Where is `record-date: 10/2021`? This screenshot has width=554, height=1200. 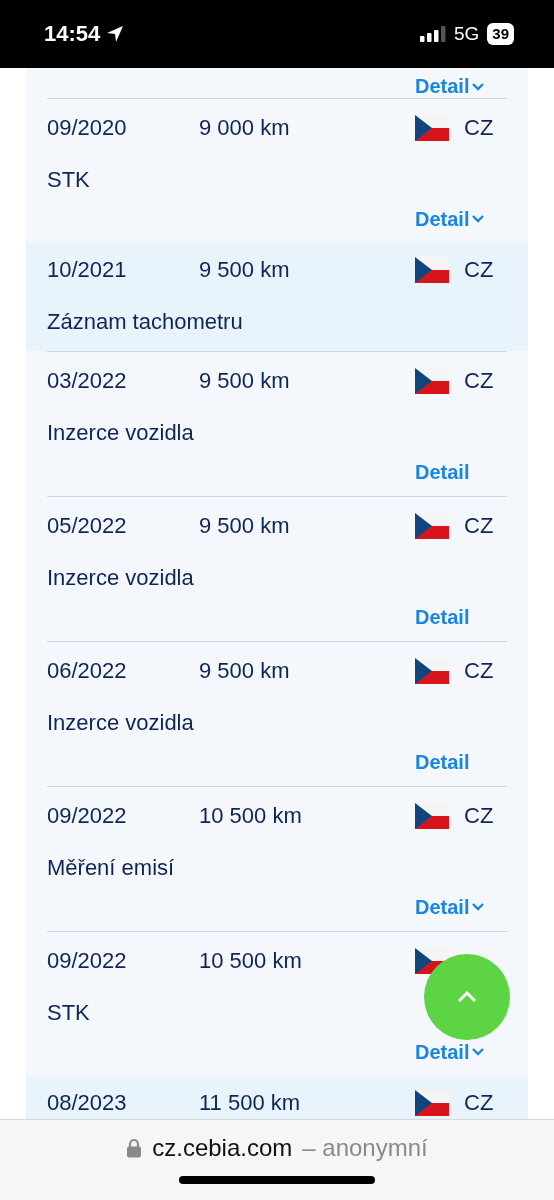
record-date: 10/2021 is located at coordinates (87, 270).